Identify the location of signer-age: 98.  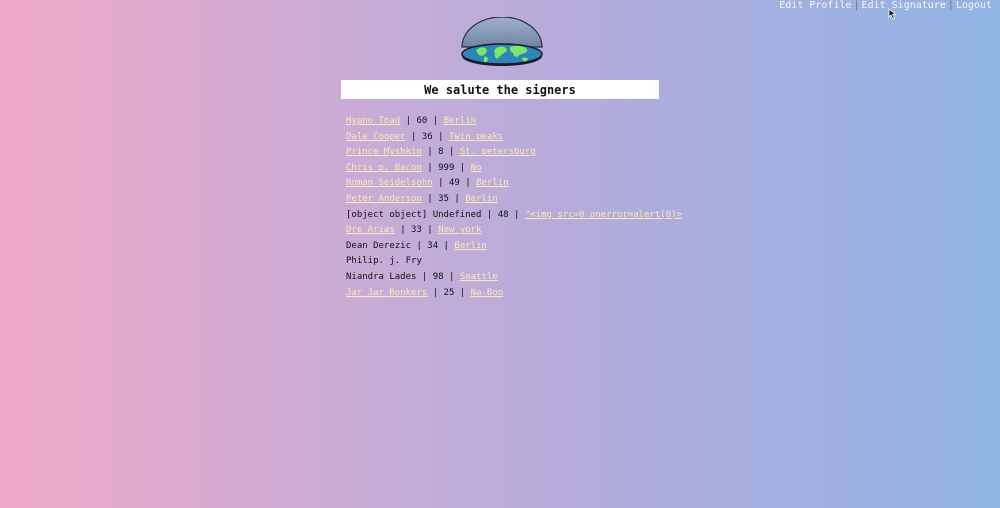
(438, 276).